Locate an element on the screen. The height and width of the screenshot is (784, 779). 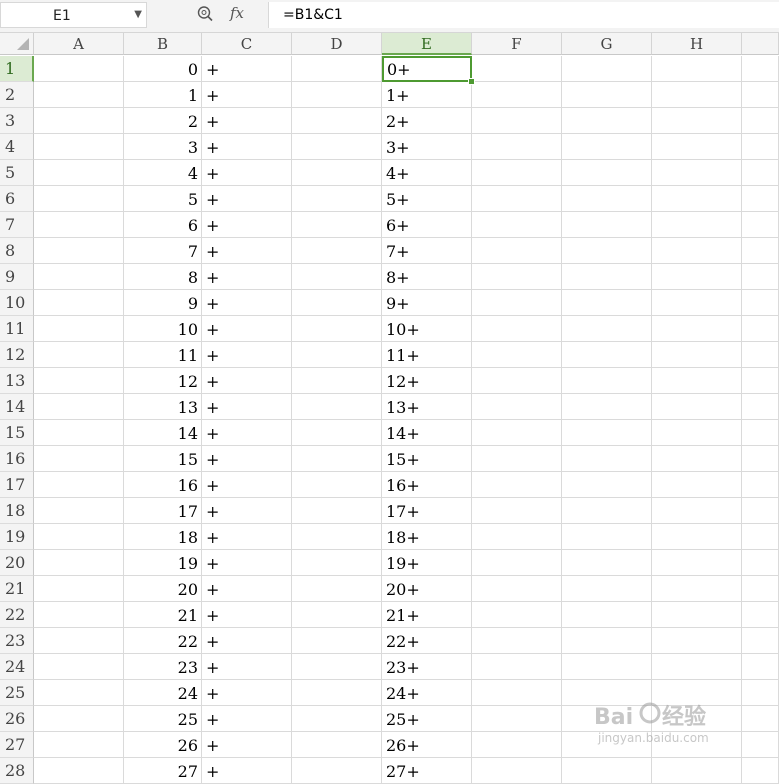
cell-b23: 22 is located at coordinates (163, 641).